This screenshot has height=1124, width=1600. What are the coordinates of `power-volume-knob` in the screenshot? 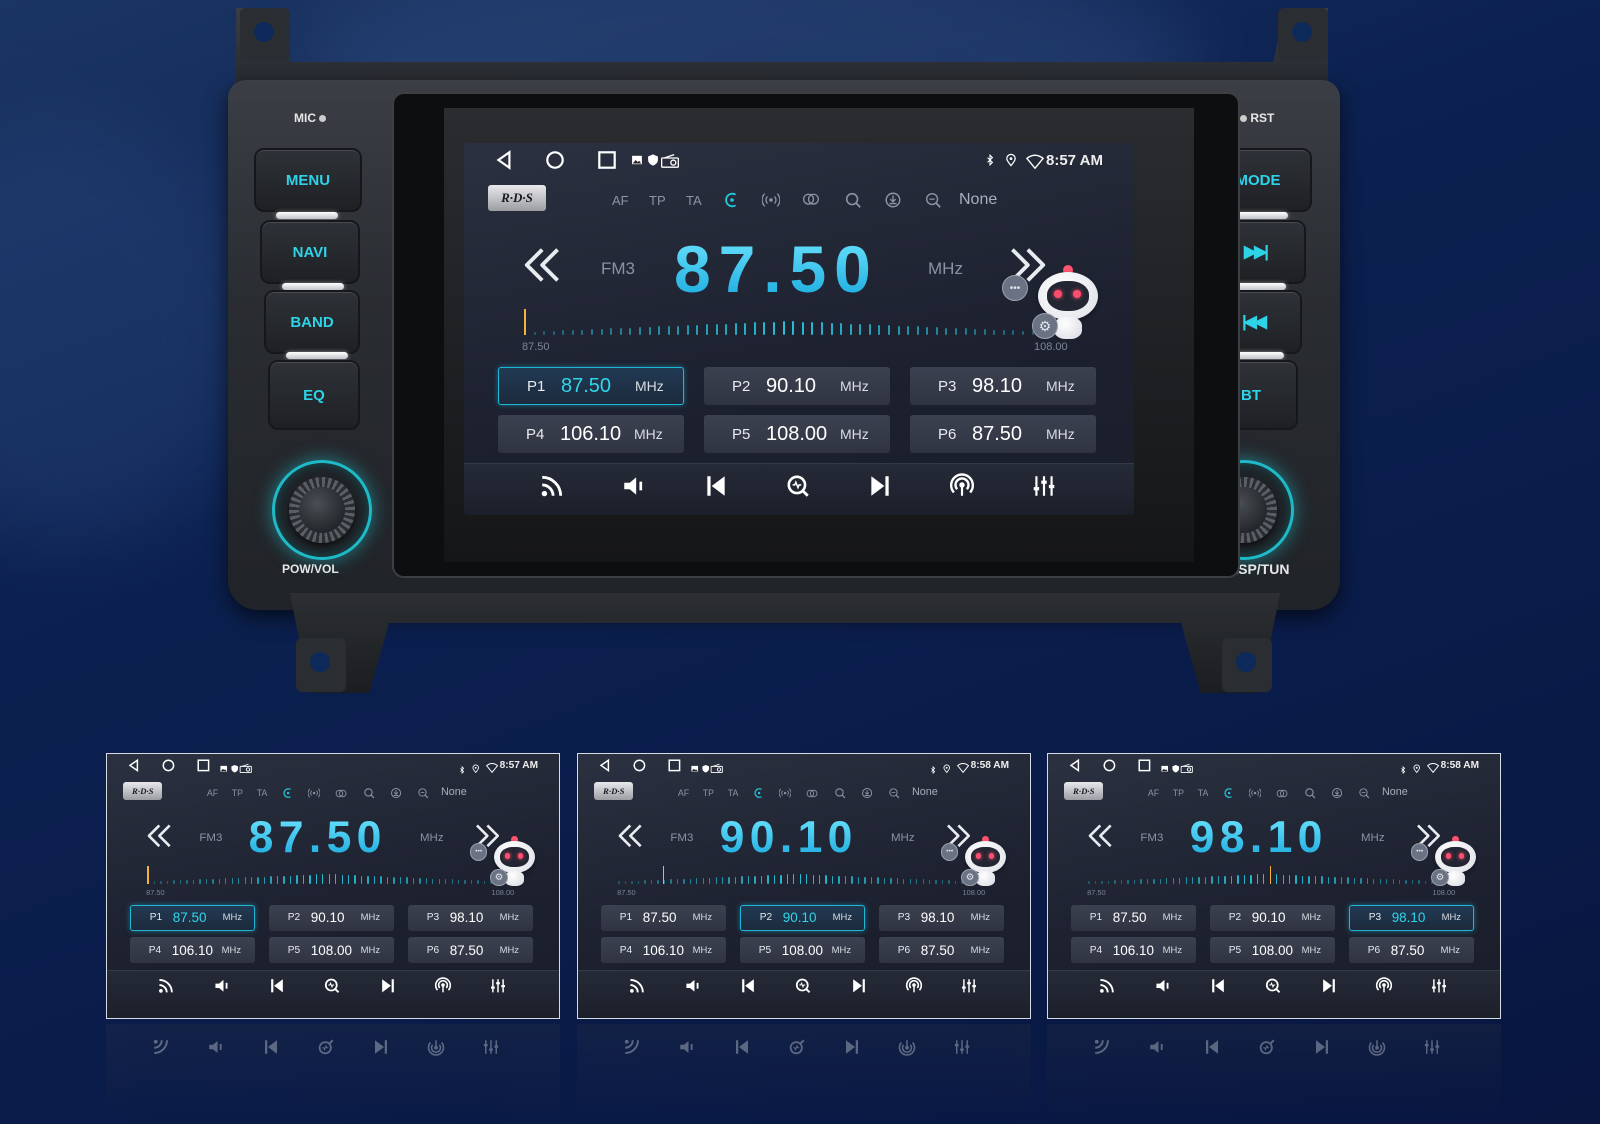 It's located at (322, 510).